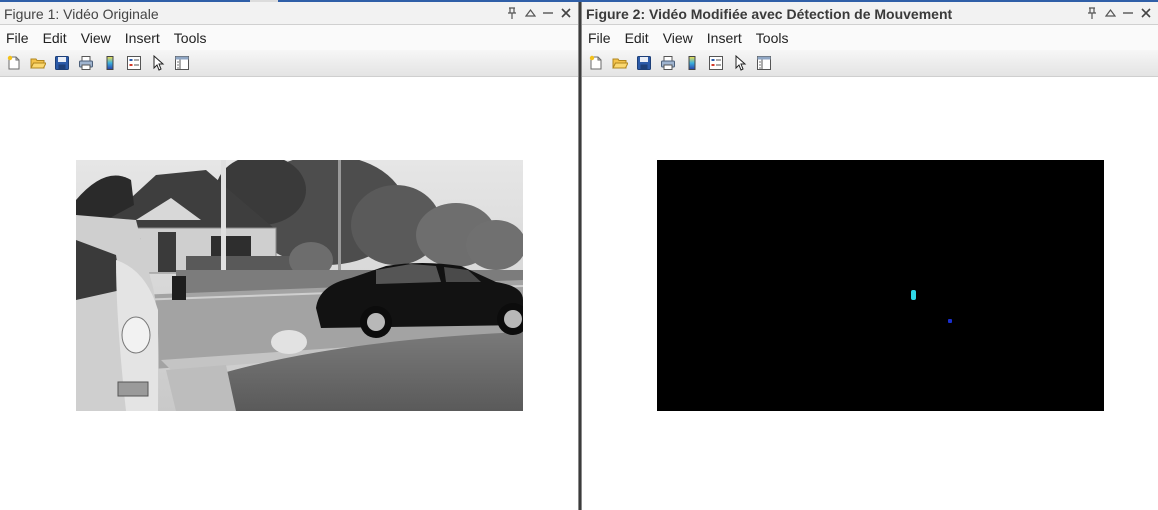 The width and height of the screenshot is (1158, 510). What do you see at coordinates (870, 37) in the screenshot?
I see `figure-2-menubar: File Edit View Insert Tools` at bounding box center [870, 37].